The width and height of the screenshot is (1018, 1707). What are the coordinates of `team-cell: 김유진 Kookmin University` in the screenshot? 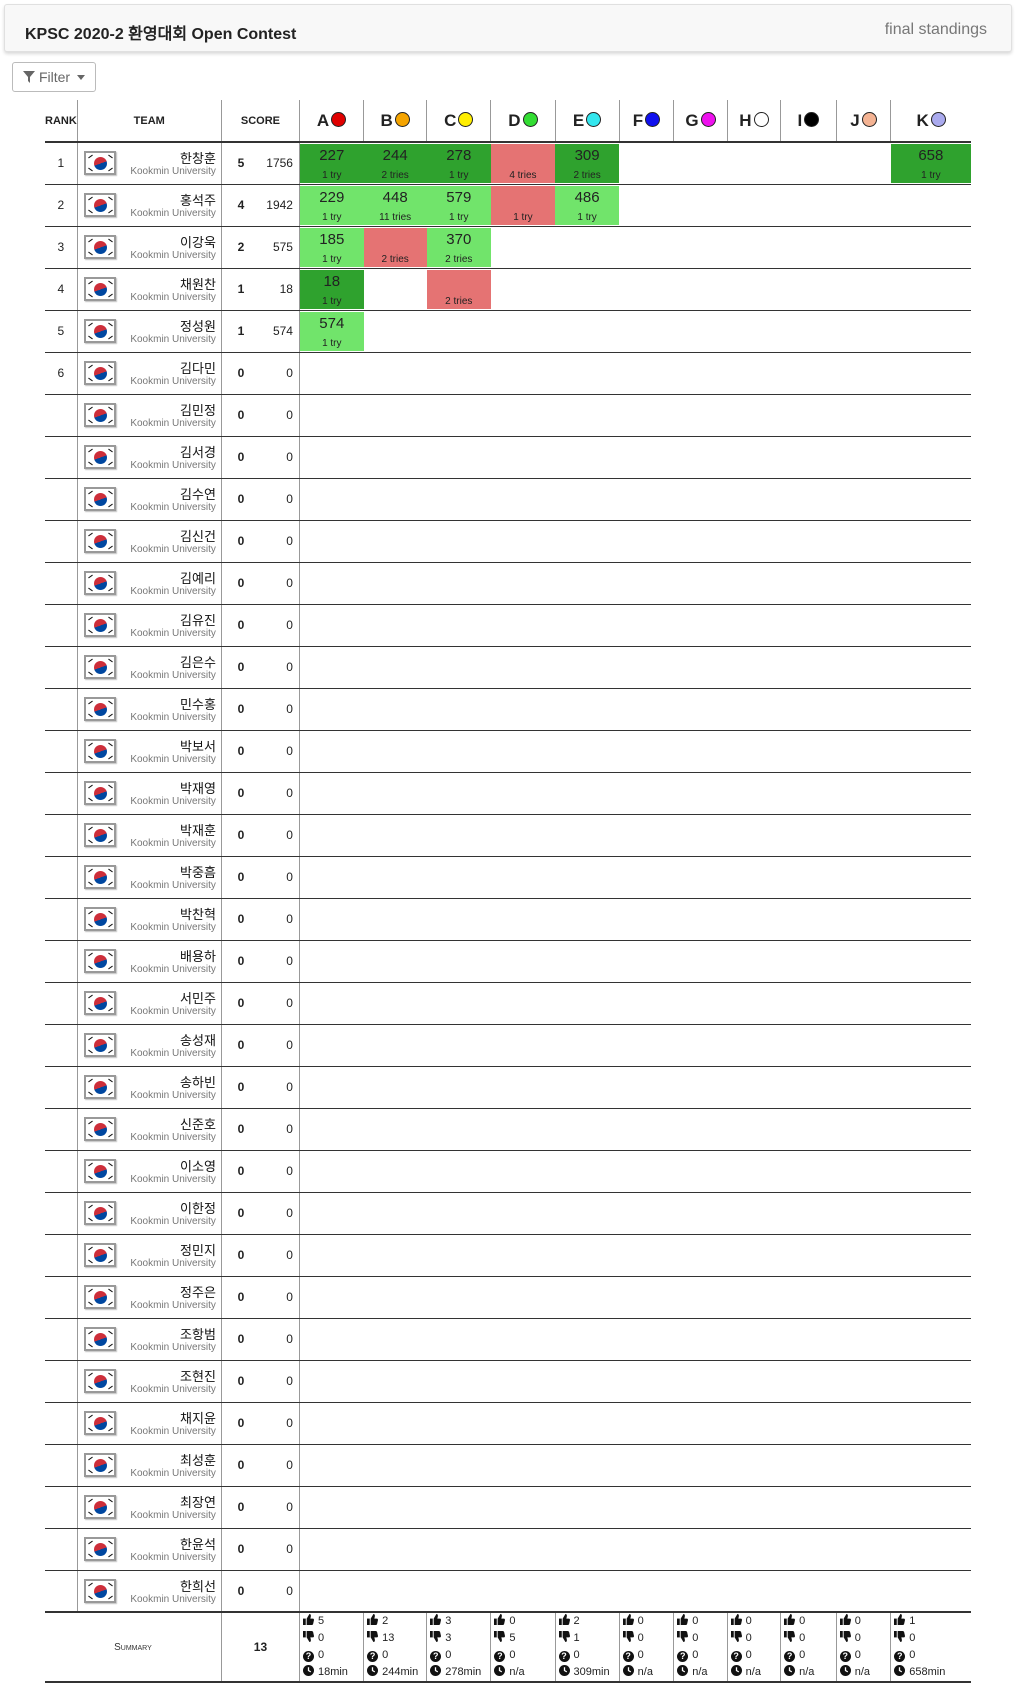 It's located at (149, 625).